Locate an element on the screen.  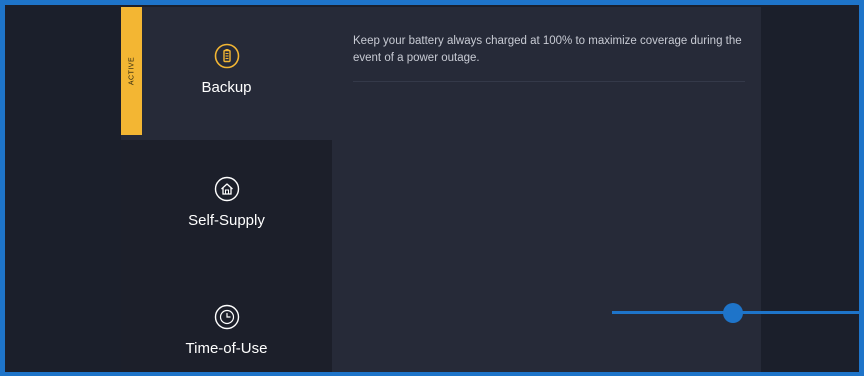
active-tab-strip: ACTIVE is located at coordinates (131, 71).